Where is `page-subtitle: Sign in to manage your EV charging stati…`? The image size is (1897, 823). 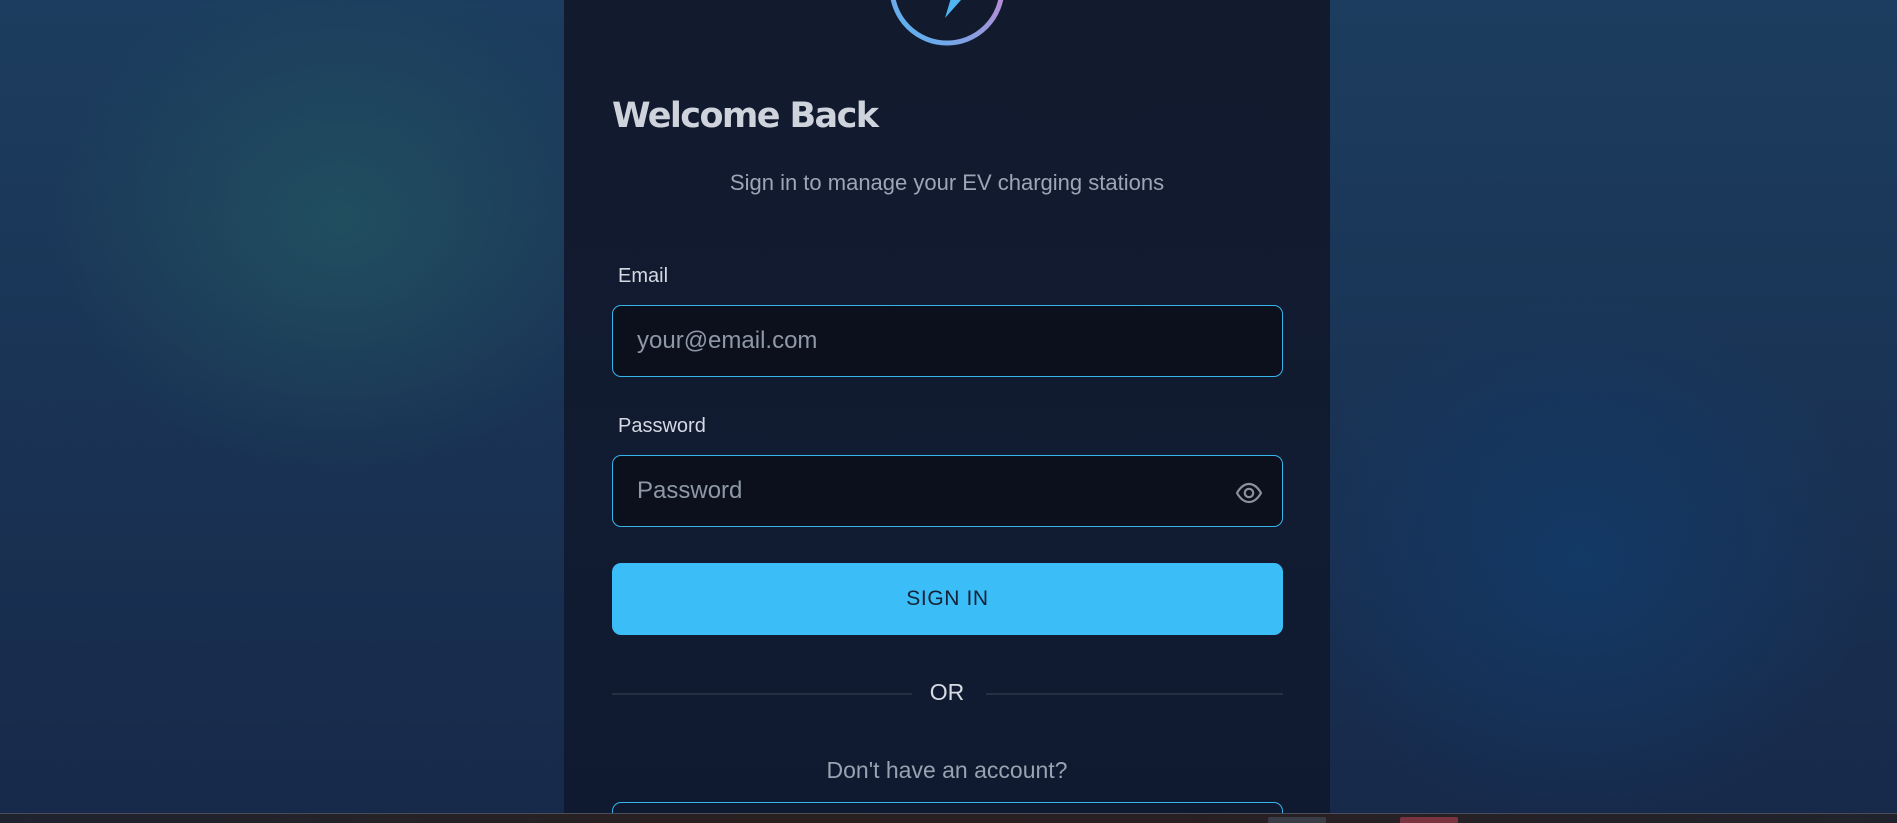 page-subtitle: Sign in to manage your EV charging stati… is located at coordinates (947, 182).